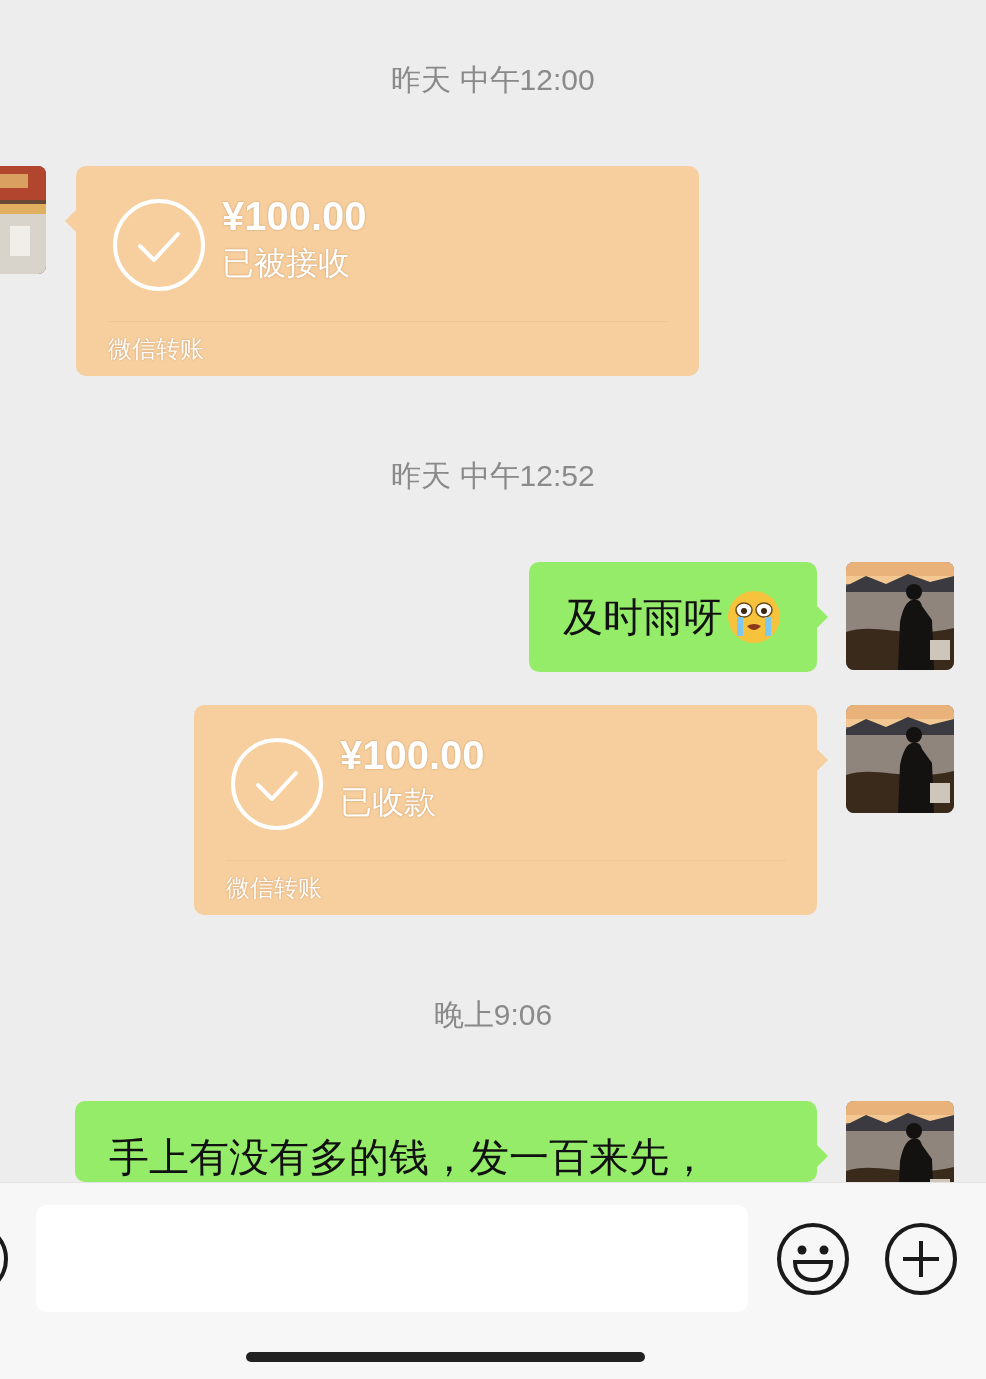 The image size is (986, 1379). What do you see at coordinates (493, 80) in the screenshot?
I see `timestamp: 昨天 中午12:00` at bounding box center [493, 80].